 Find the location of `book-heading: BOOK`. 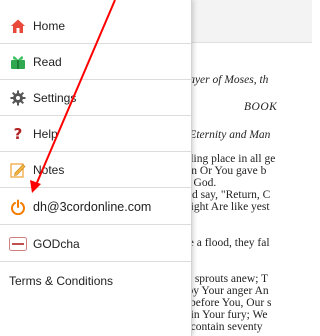

book-heading: BOOK is located at coordinates (261, 107).